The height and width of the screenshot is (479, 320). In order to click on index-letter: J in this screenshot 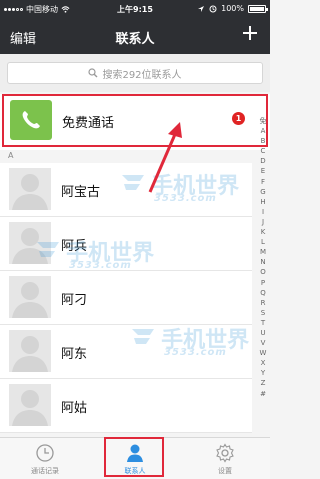, I will do `click(263, 222)`.